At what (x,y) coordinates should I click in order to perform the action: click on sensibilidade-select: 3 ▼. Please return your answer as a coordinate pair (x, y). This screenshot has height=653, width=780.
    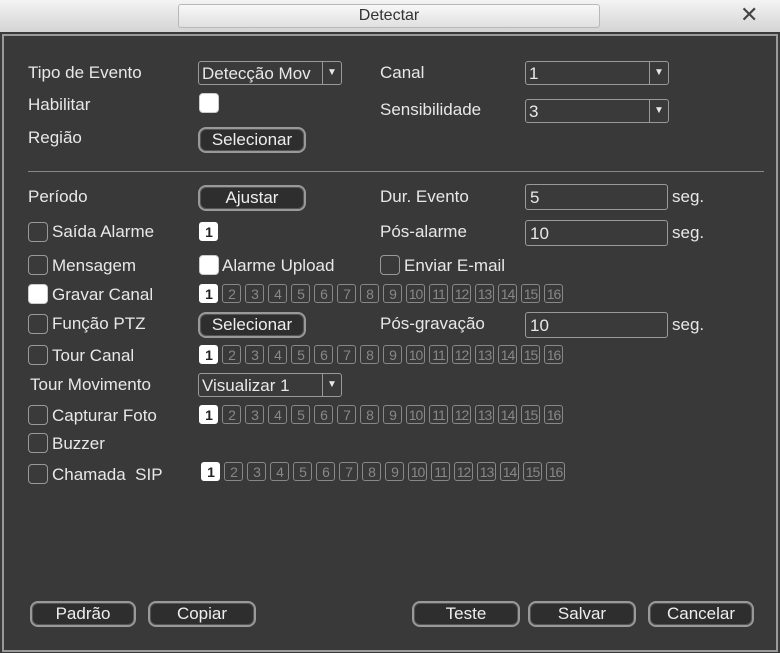
    Looking at the image, I should click on (597, 111).